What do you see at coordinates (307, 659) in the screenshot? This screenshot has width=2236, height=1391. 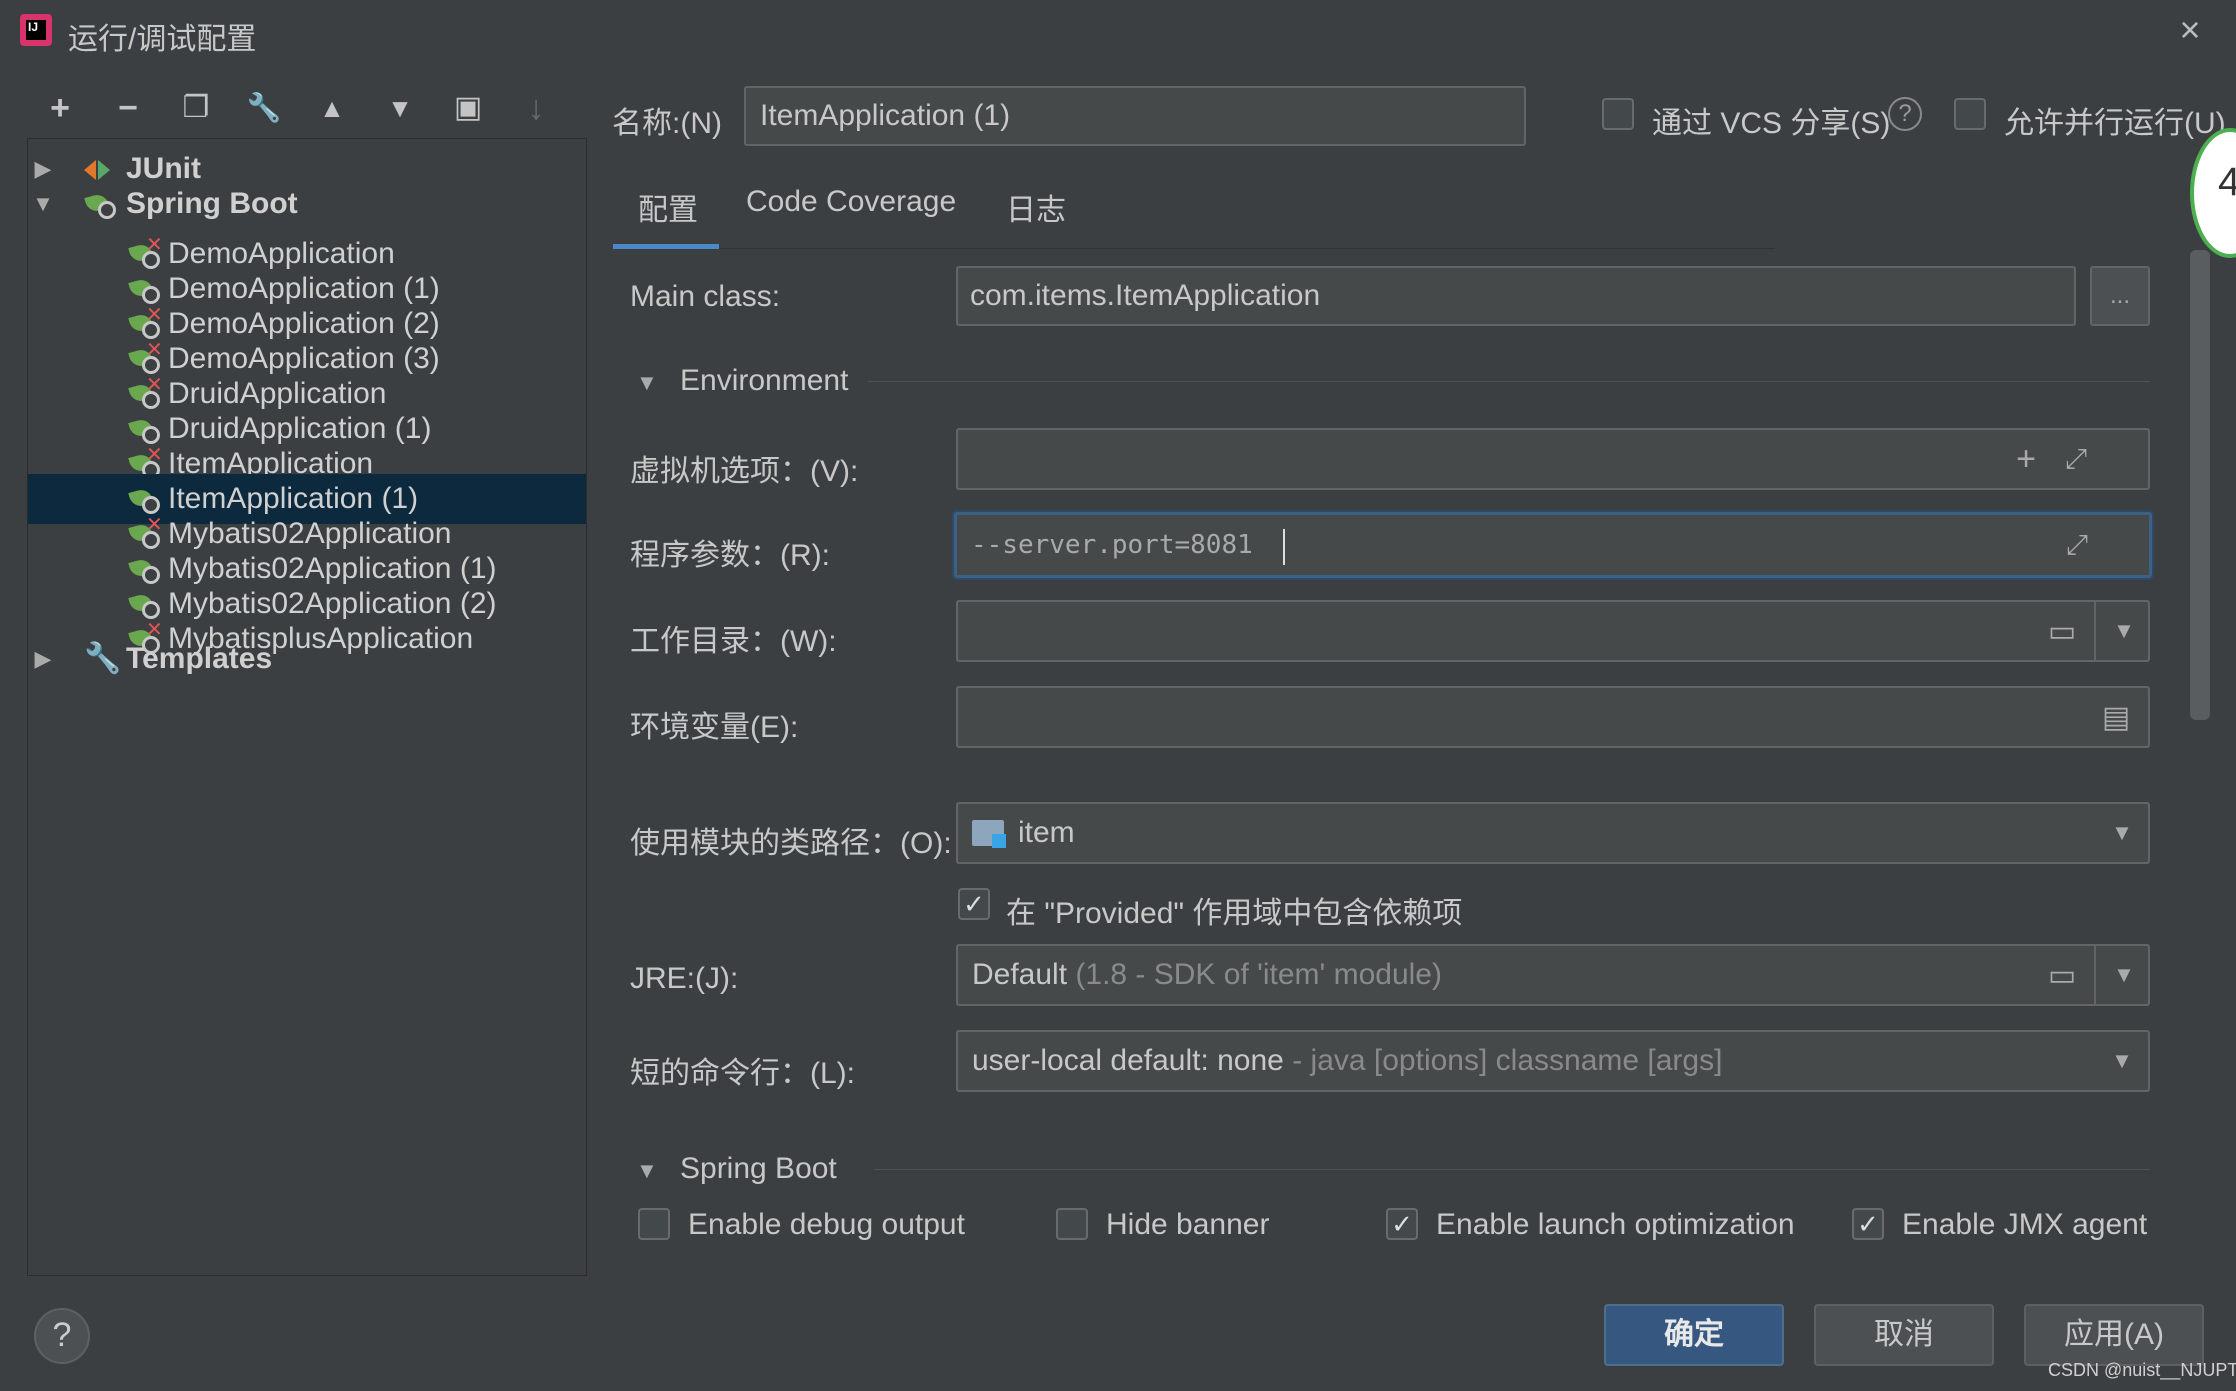 I see `tree-node-templates: ▶ 🔧 Templates` at bounding box center [307, 659].